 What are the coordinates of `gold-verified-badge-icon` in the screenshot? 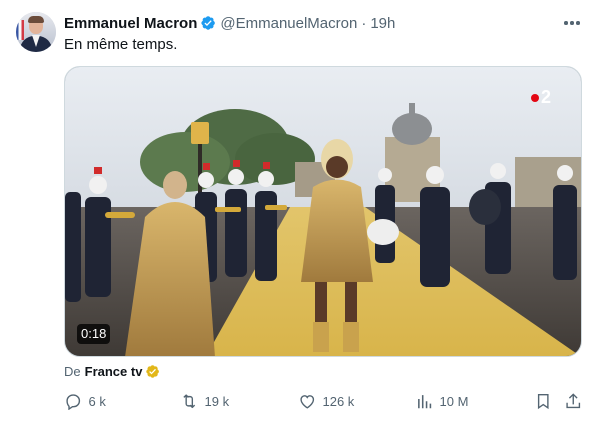 It's located at (153, 371).